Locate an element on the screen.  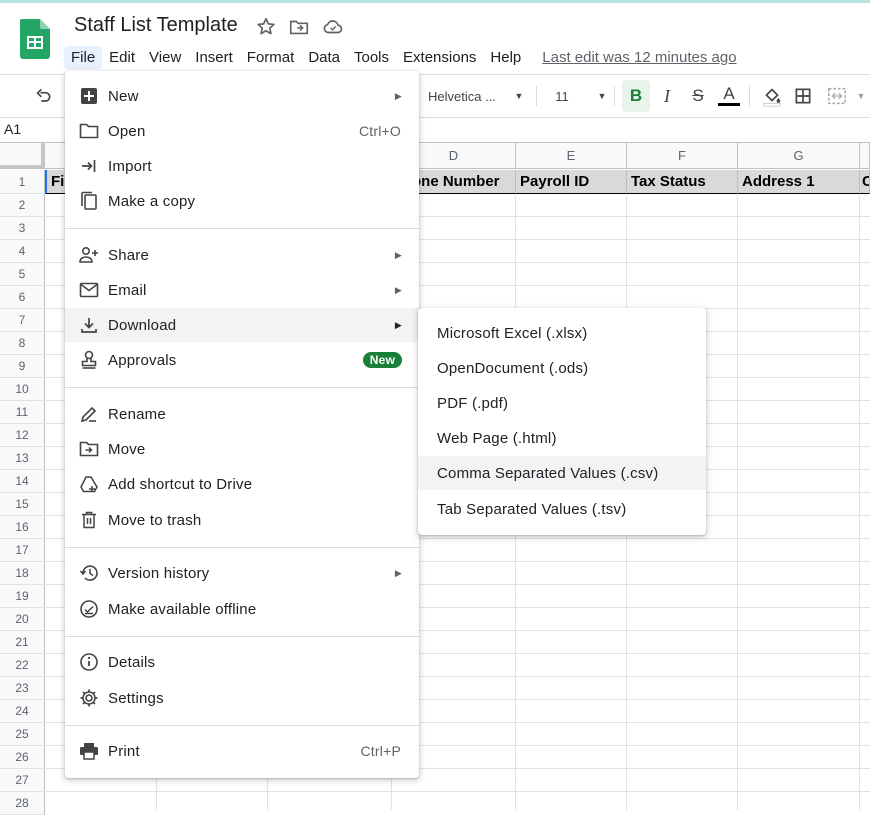
download-xlsx: Microsoft Excel (.xlsx) is located at coordinates (562, 333).